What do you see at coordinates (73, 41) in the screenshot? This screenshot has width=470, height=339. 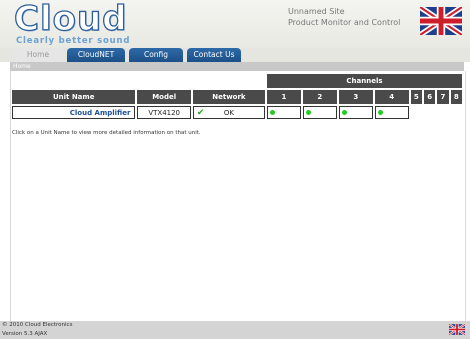 I see `logo-tagline: Clearly better sound` at bounding box center [73, 41].